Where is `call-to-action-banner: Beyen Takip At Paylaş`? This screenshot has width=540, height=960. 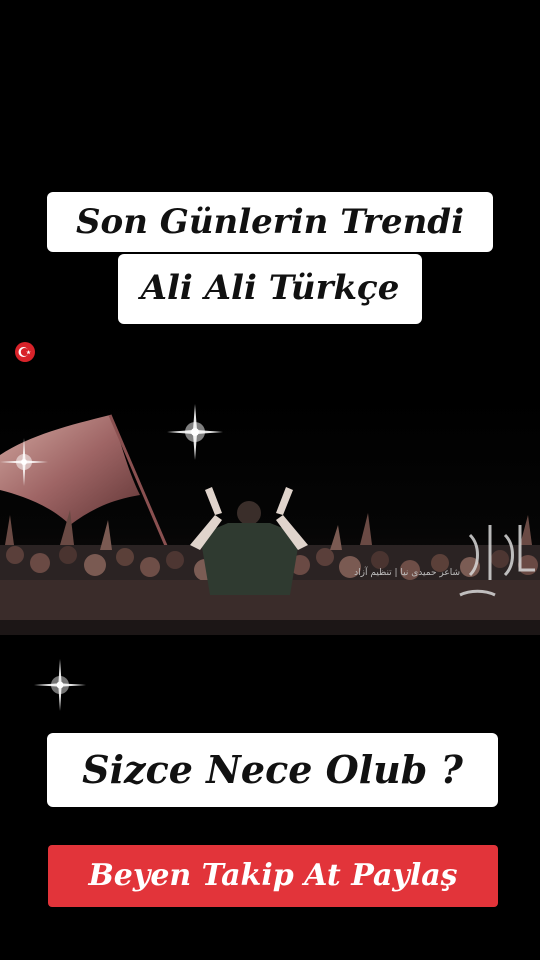 call-to-action-banner: Beyen Takip At Paylaş is located at coordinates (273, 876).